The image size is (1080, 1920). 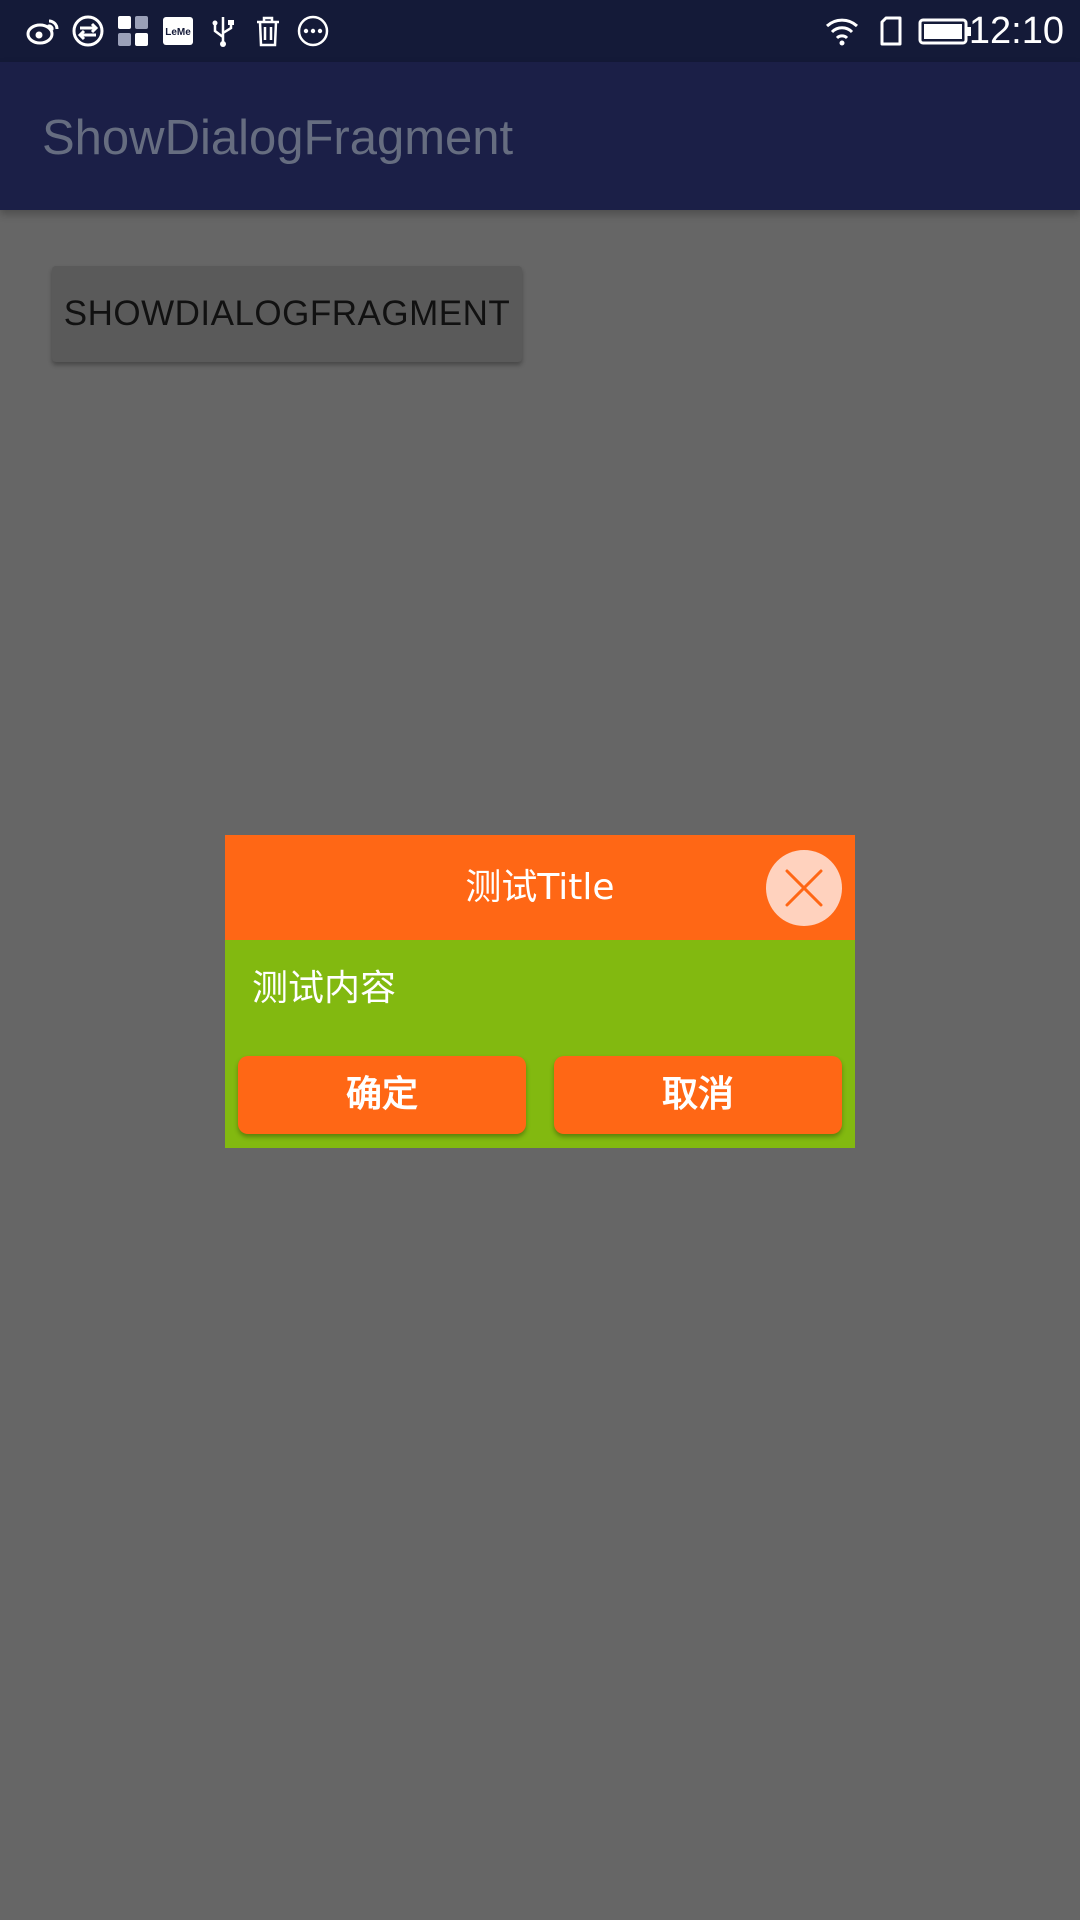 What do you see at coordinates (287, 314) in the screenshot?
I see `show-dialog-fragment-button: SHOWDIALOGFRAGMENT` at bounding box center [287, 314].